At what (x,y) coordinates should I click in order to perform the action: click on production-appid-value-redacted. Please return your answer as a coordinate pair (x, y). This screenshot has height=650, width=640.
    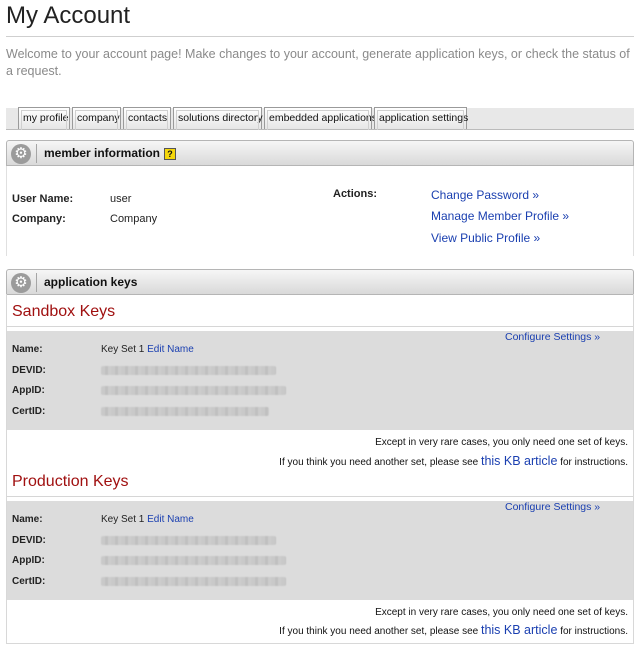
    Looking at the image, I should click on (193, 560).